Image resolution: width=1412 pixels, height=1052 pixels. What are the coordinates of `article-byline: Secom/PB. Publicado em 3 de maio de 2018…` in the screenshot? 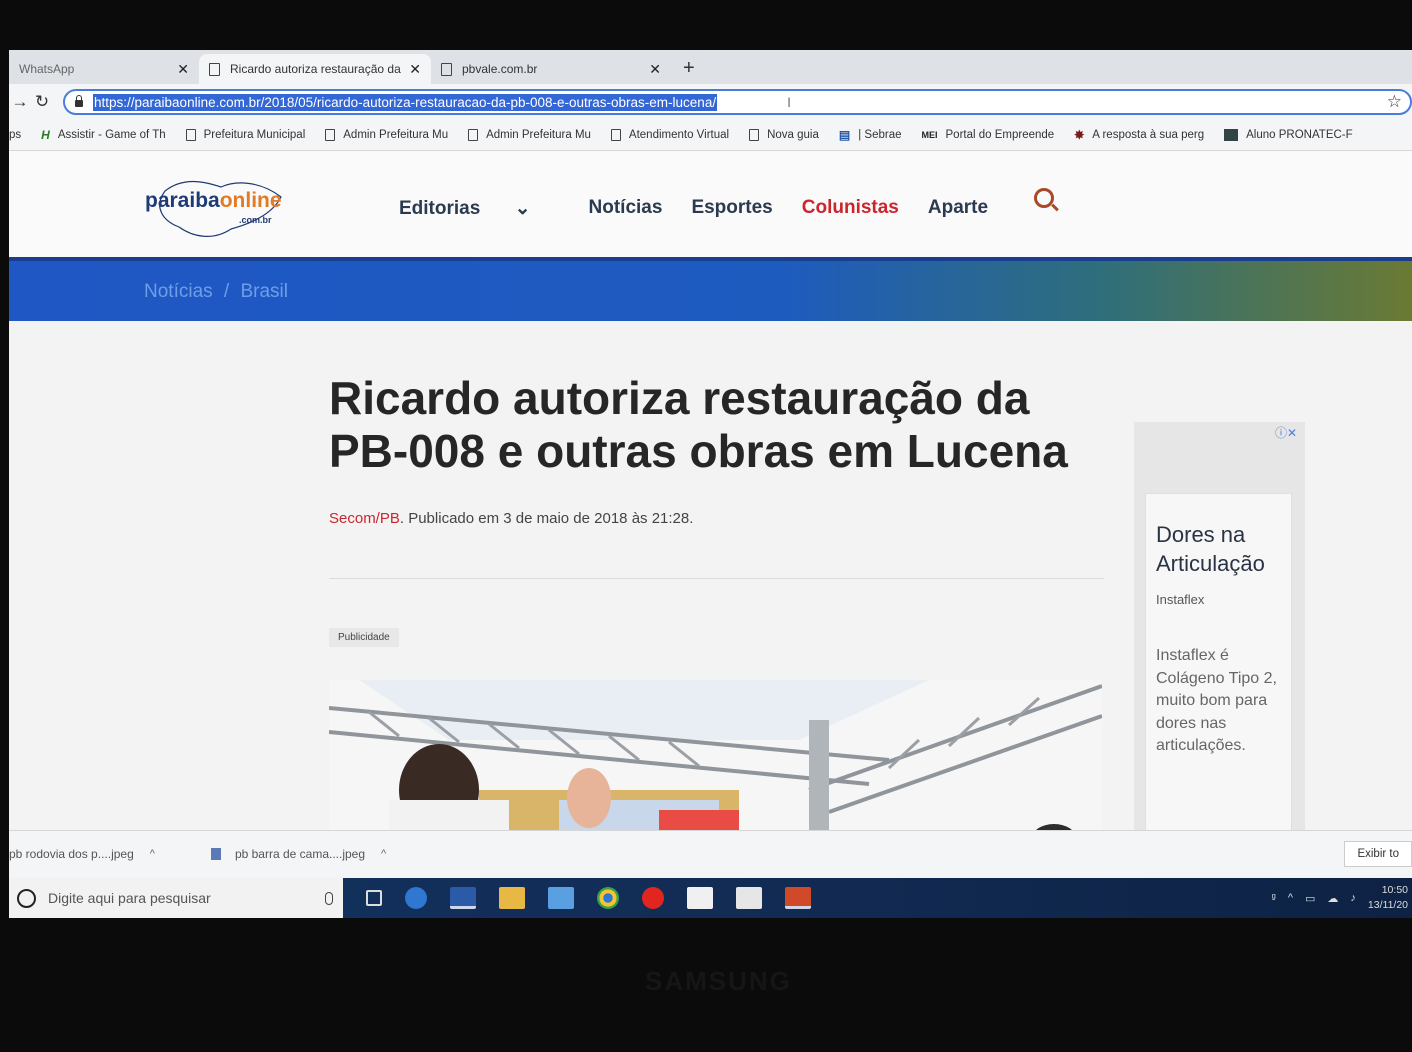 It's located at (511, 518).